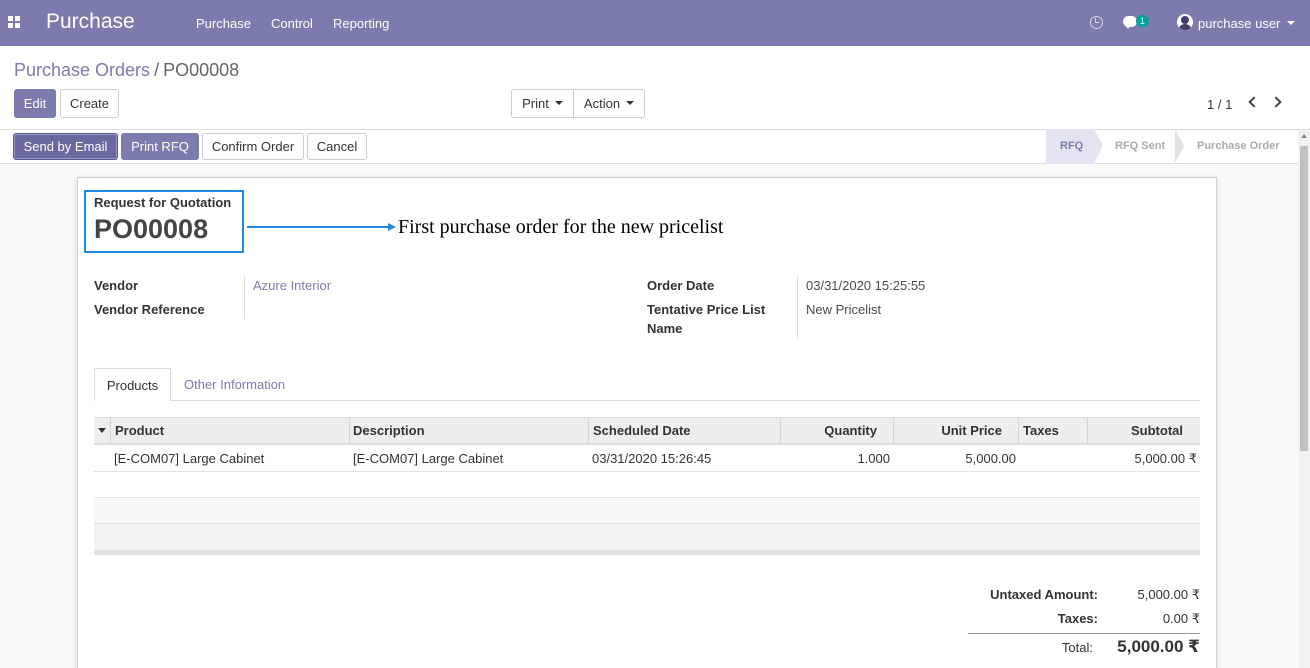 The image size is (1310, 668). What do you see at coordinates (253, 146) in the screenshot?
I see `confirm-order-button: Confirm Order` at bounding box center [253, 146].